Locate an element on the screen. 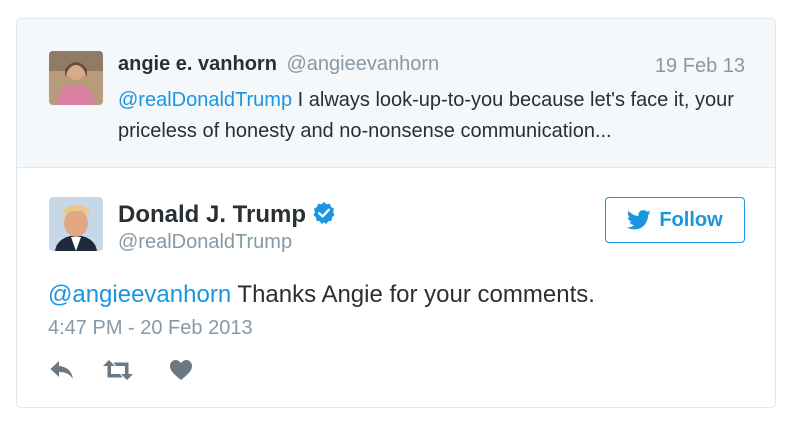 This screenshot has height=433, width=799. author-name: Donald J. Trump is located at coordinates (212, 214).